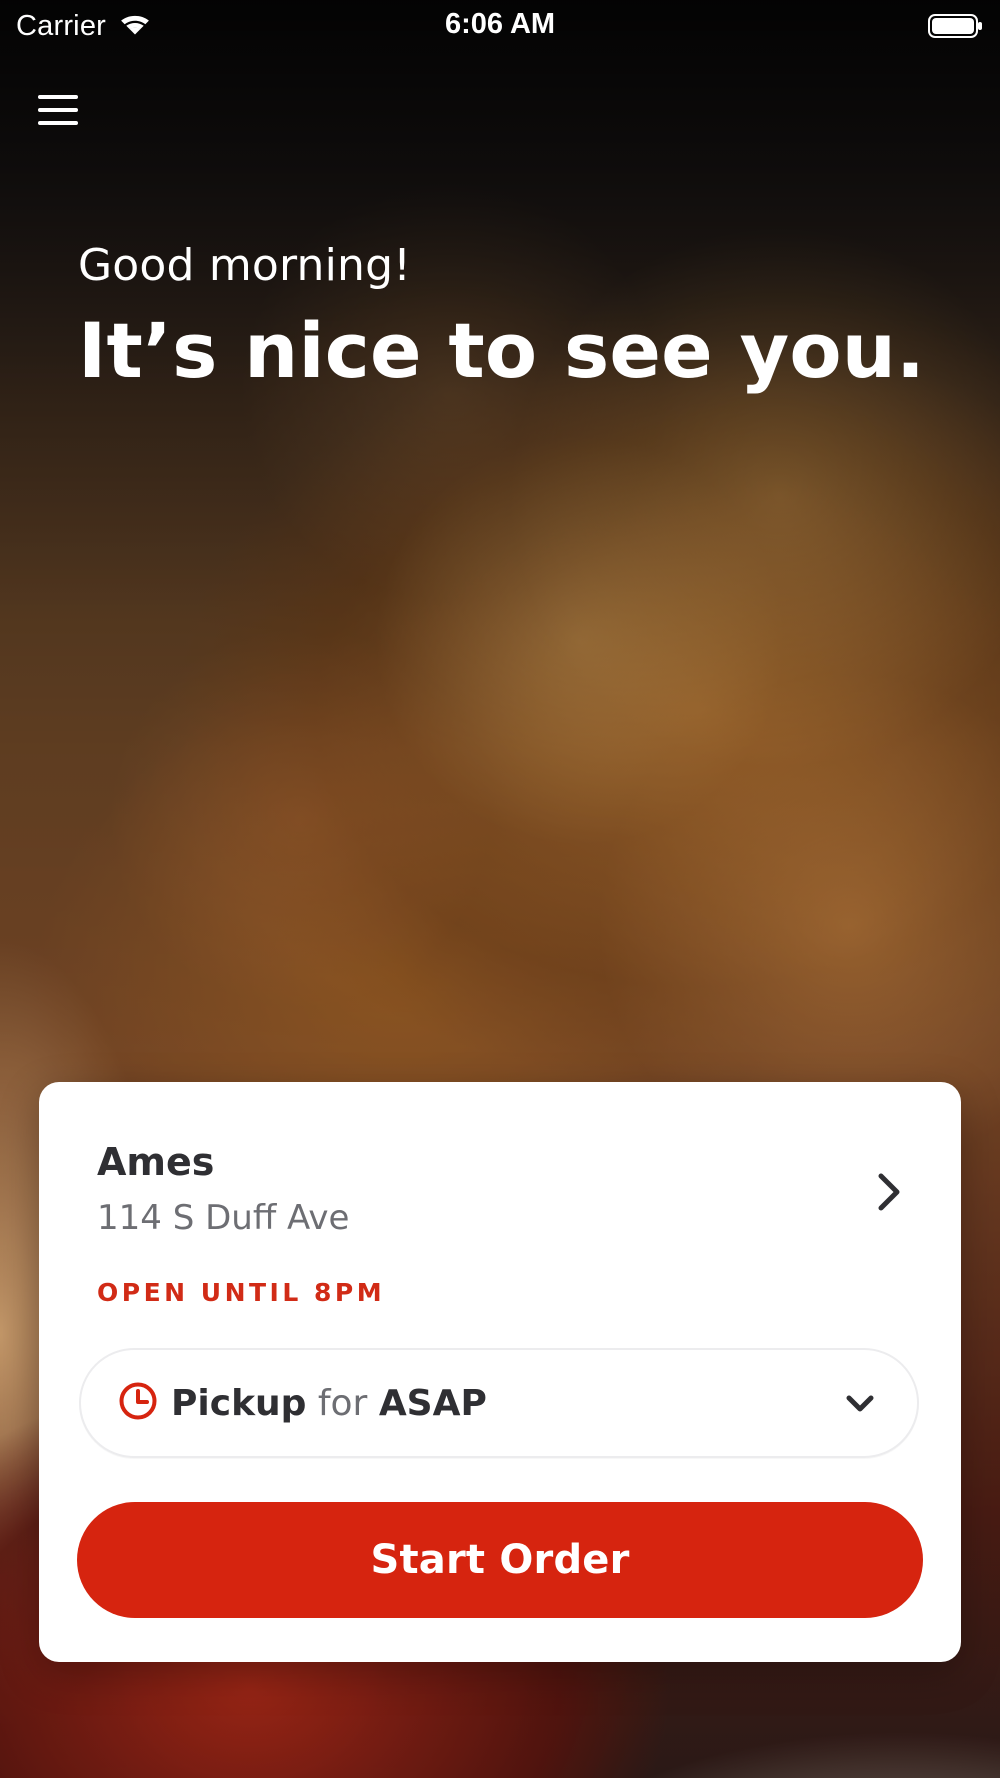 The width and height of the screenshot is (1000, 1778). What do you see at coordinates (889, 1192) in the screenshot?
I see `chevron-right-icon` at bounding box center [889, 1192].